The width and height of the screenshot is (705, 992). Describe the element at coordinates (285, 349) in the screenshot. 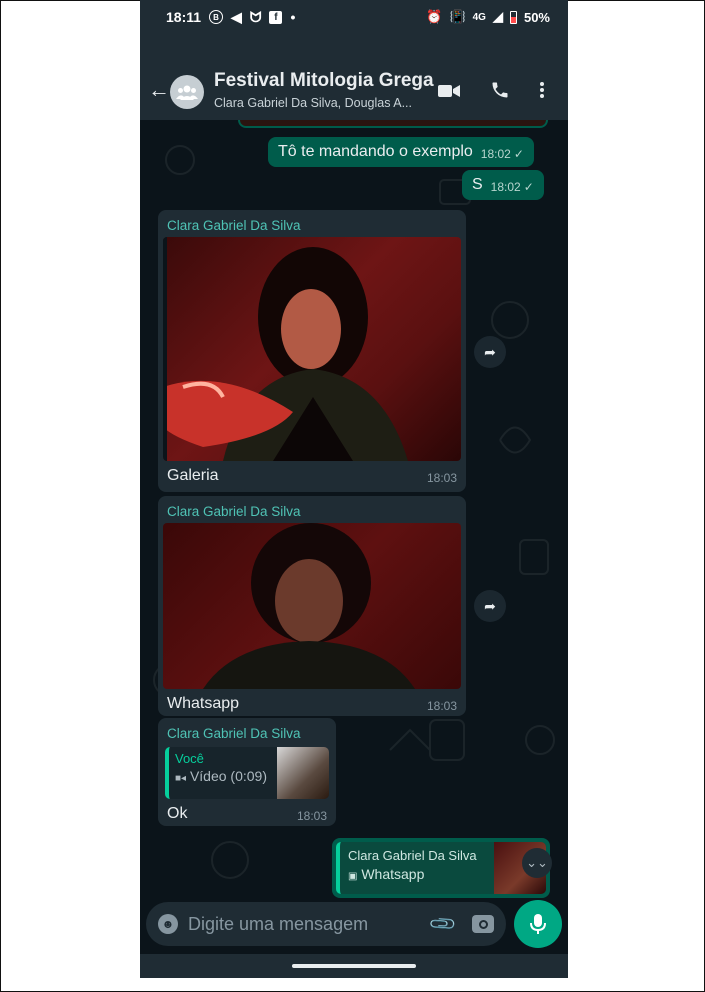

I see `photo-portrait-girl-red-light` at that location.